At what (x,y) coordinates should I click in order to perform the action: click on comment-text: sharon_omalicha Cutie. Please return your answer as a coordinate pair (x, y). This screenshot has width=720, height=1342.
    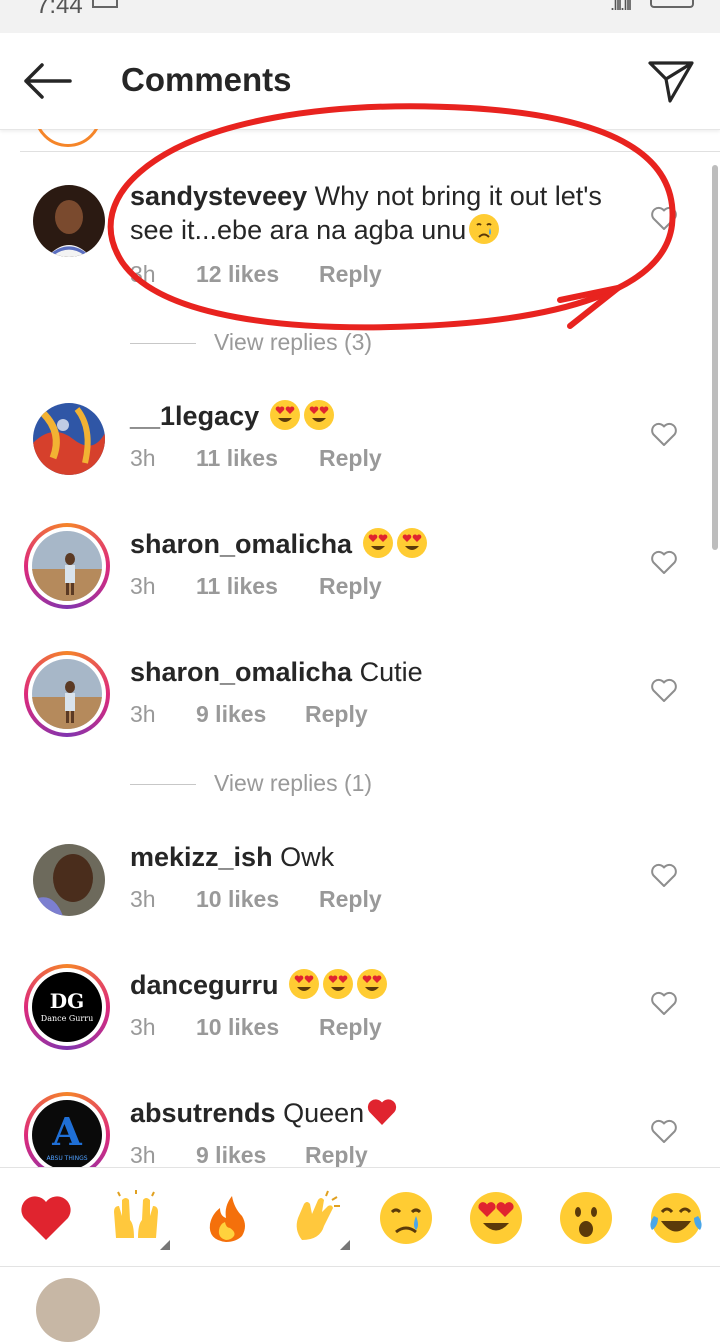
    Looking at the image, I should click on (380, 672).